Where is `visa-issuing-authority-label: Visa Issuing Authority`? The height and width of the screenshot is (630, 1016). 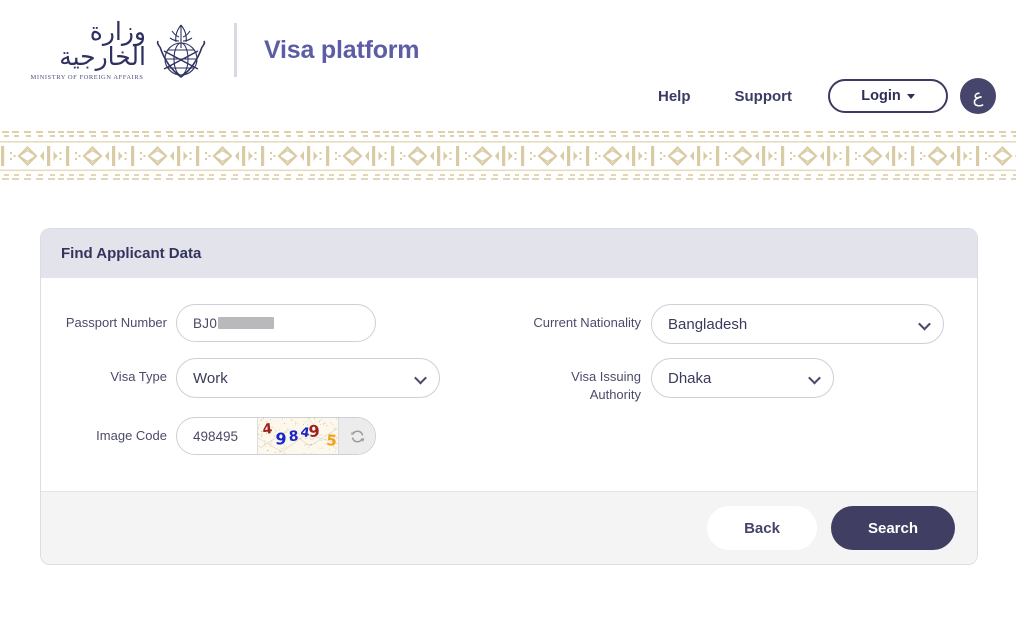 visa-issuing-authority-label: Visa Issuing Authority is located at coordinates (586, 380).